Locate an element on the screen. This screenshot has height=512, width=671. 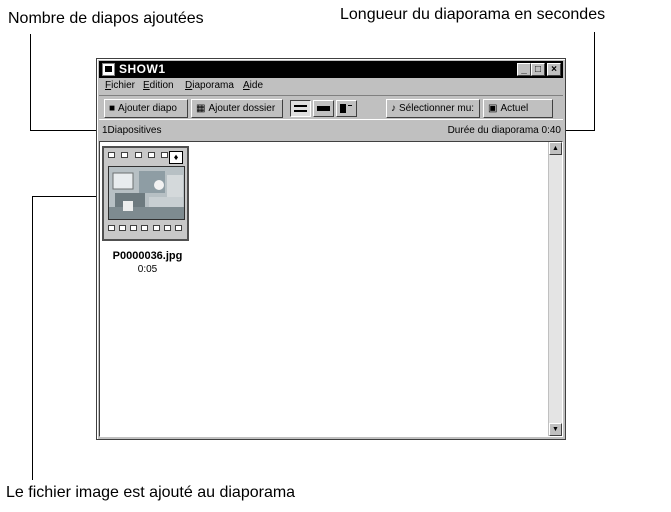
slide-thumbnail: ♦ is located at coordinates (145, 193).